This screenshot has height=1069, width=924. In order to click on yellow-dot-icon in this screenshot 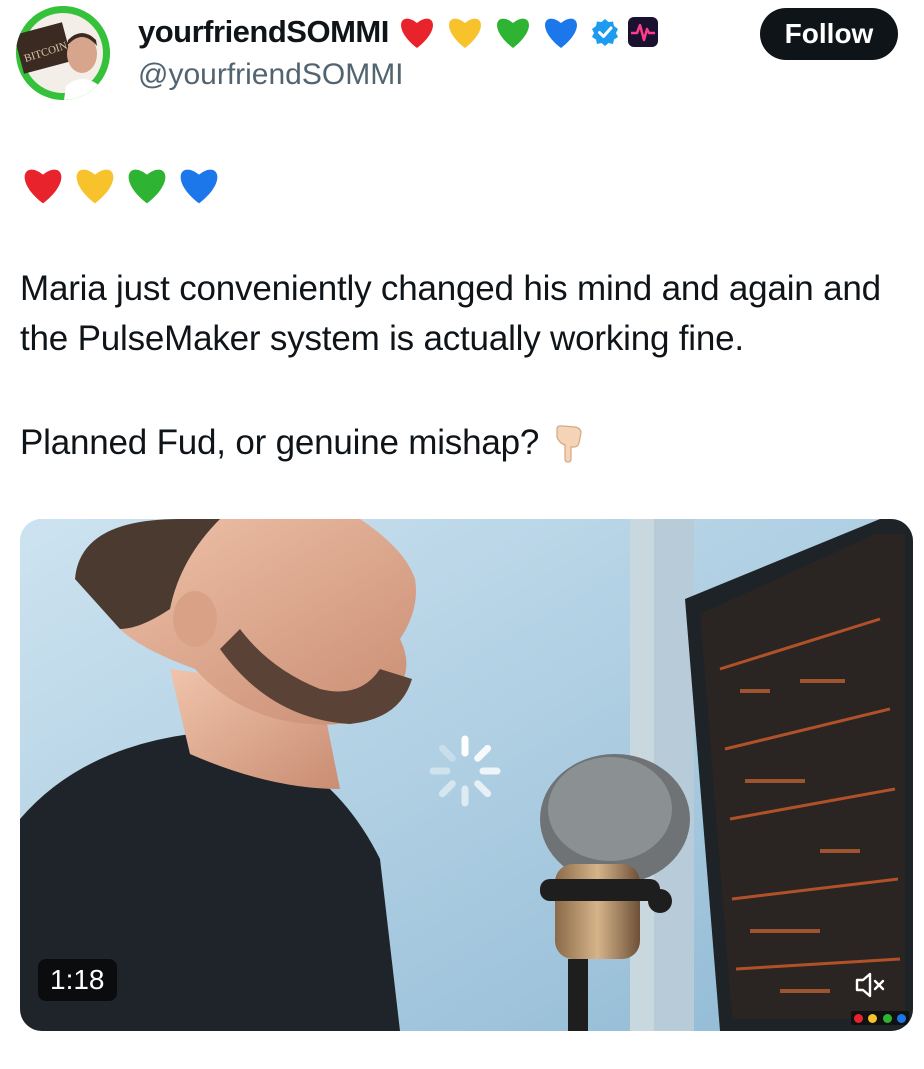, I will do `click(873, 1018)`.